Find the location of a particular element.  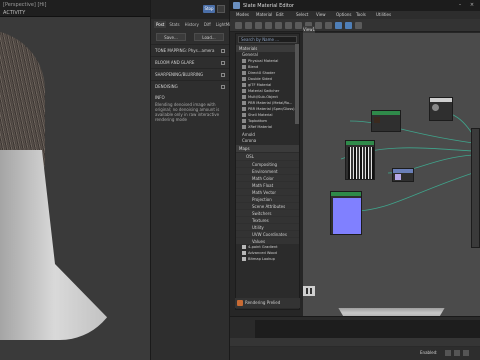

map-group: Math Color is located at coordinates (267, 177).